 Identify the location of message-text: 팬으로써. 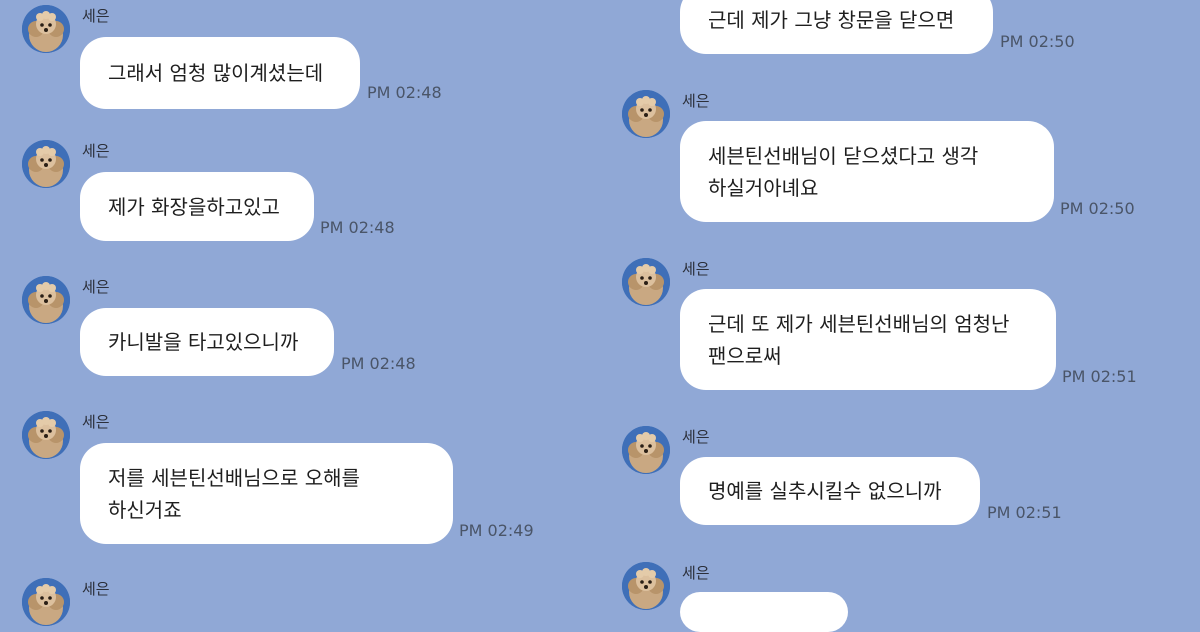
(745, 355).